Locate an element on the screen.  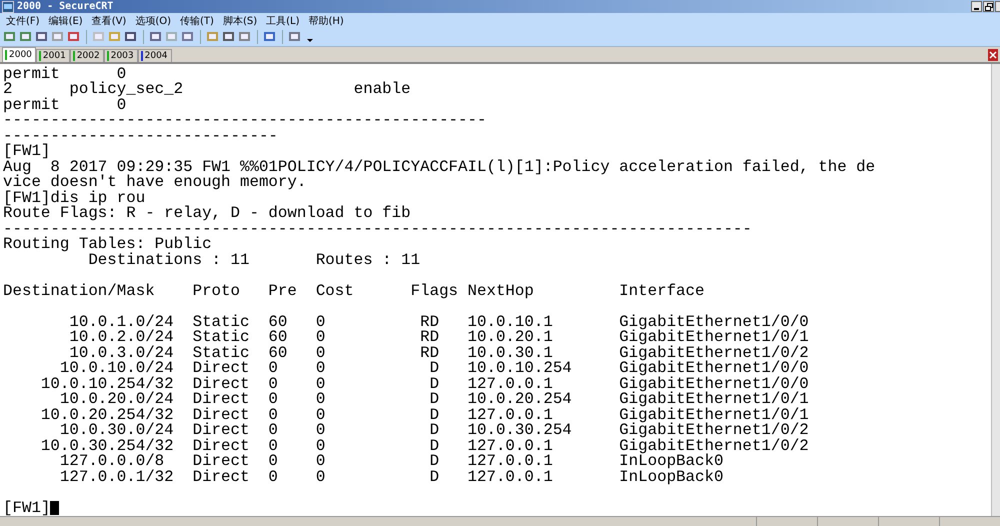
terminal-line: [FW1] is located at coordinates (27, 152).